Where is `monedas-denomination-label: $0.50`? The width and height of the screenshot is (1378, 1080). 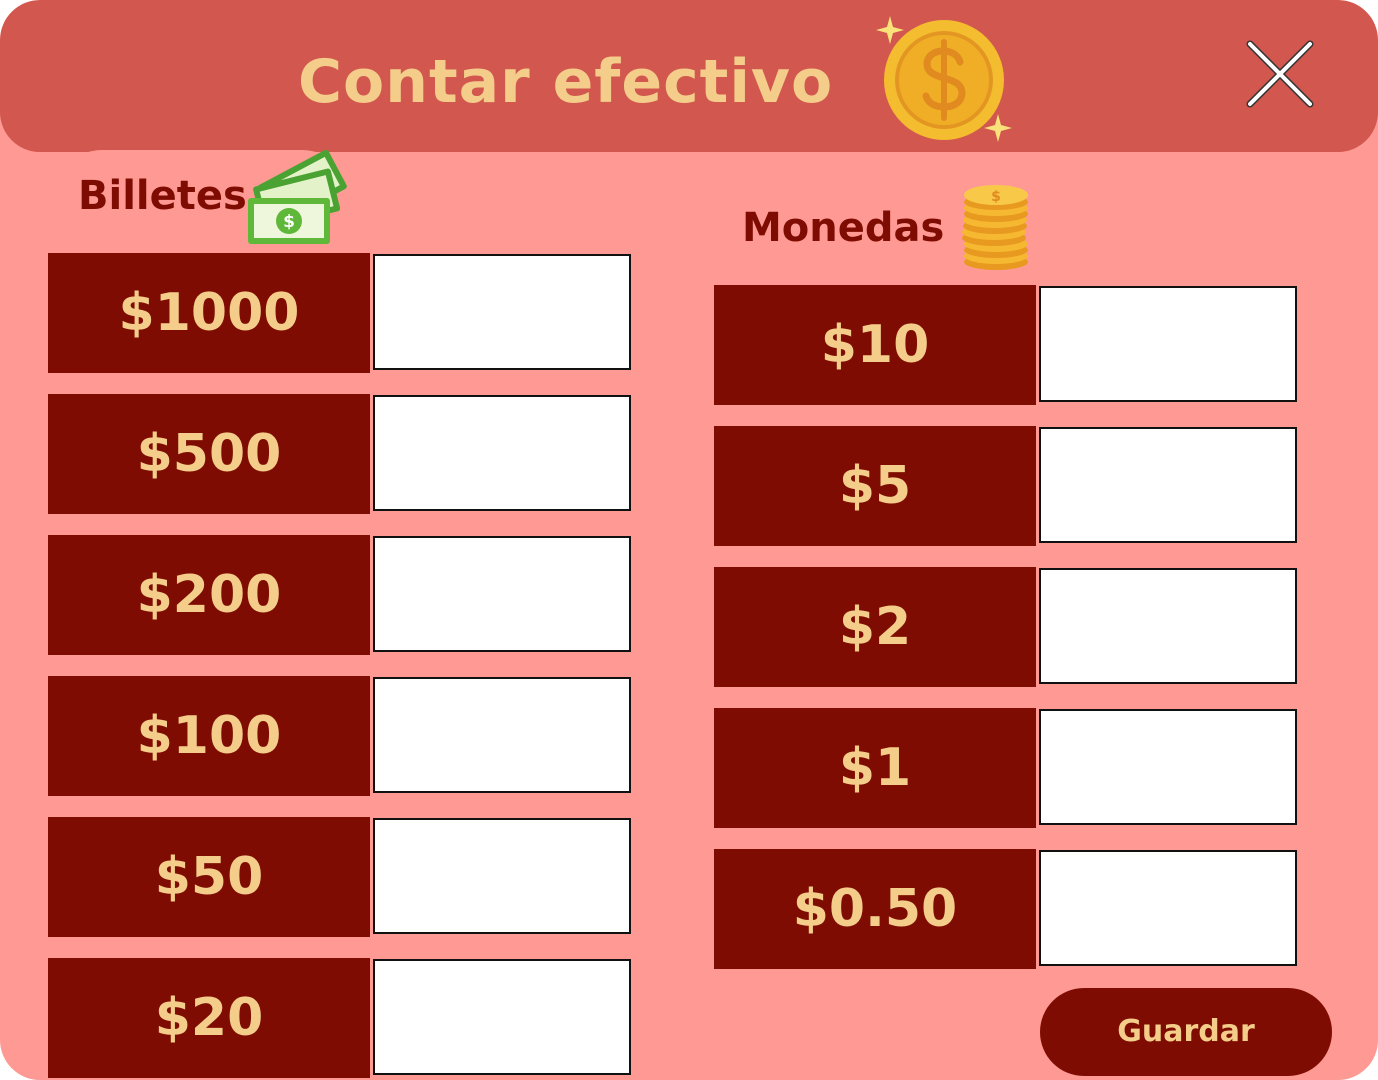
monedas-denomination-label: $0.50 is located at coordinates (875, 909).